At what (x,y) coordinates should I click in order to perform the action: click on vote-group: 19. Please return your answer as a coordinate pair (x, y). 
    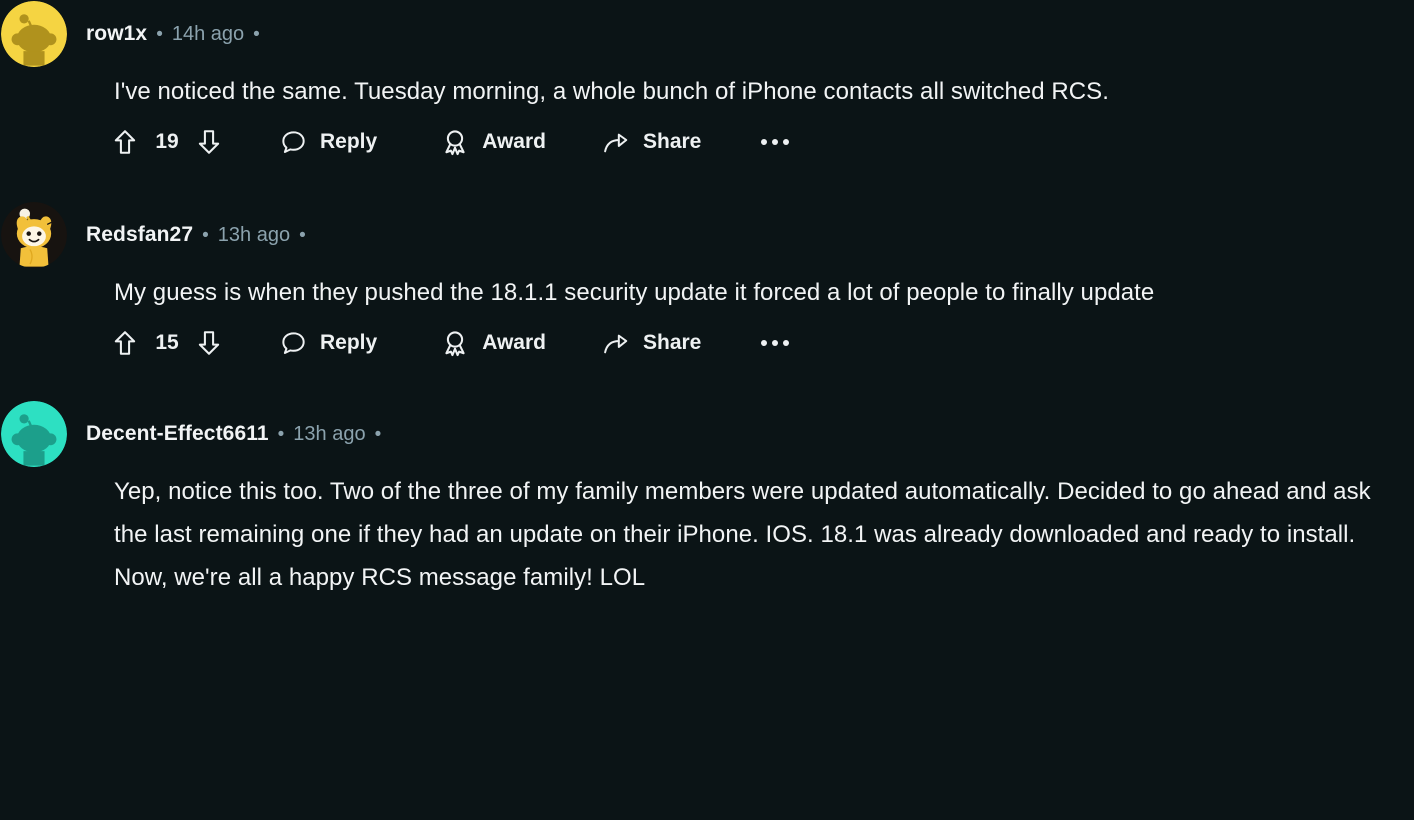
    Looking at the image, I should click on (167, 142).